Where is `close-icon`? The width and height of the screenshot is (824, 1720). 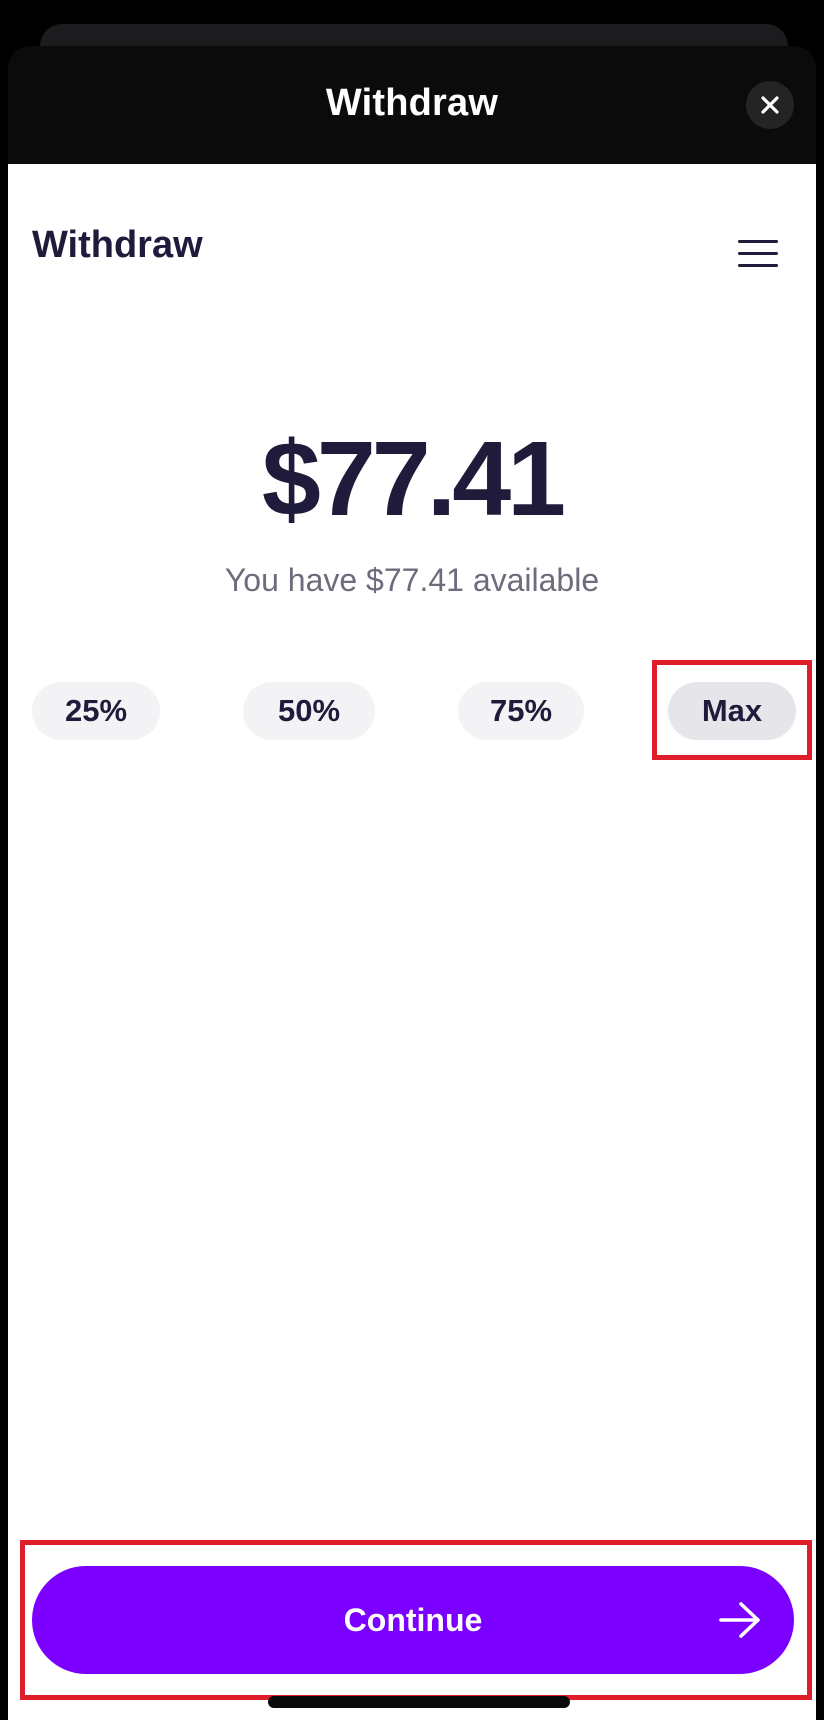 close-icon is located at coordinates (770, 105).